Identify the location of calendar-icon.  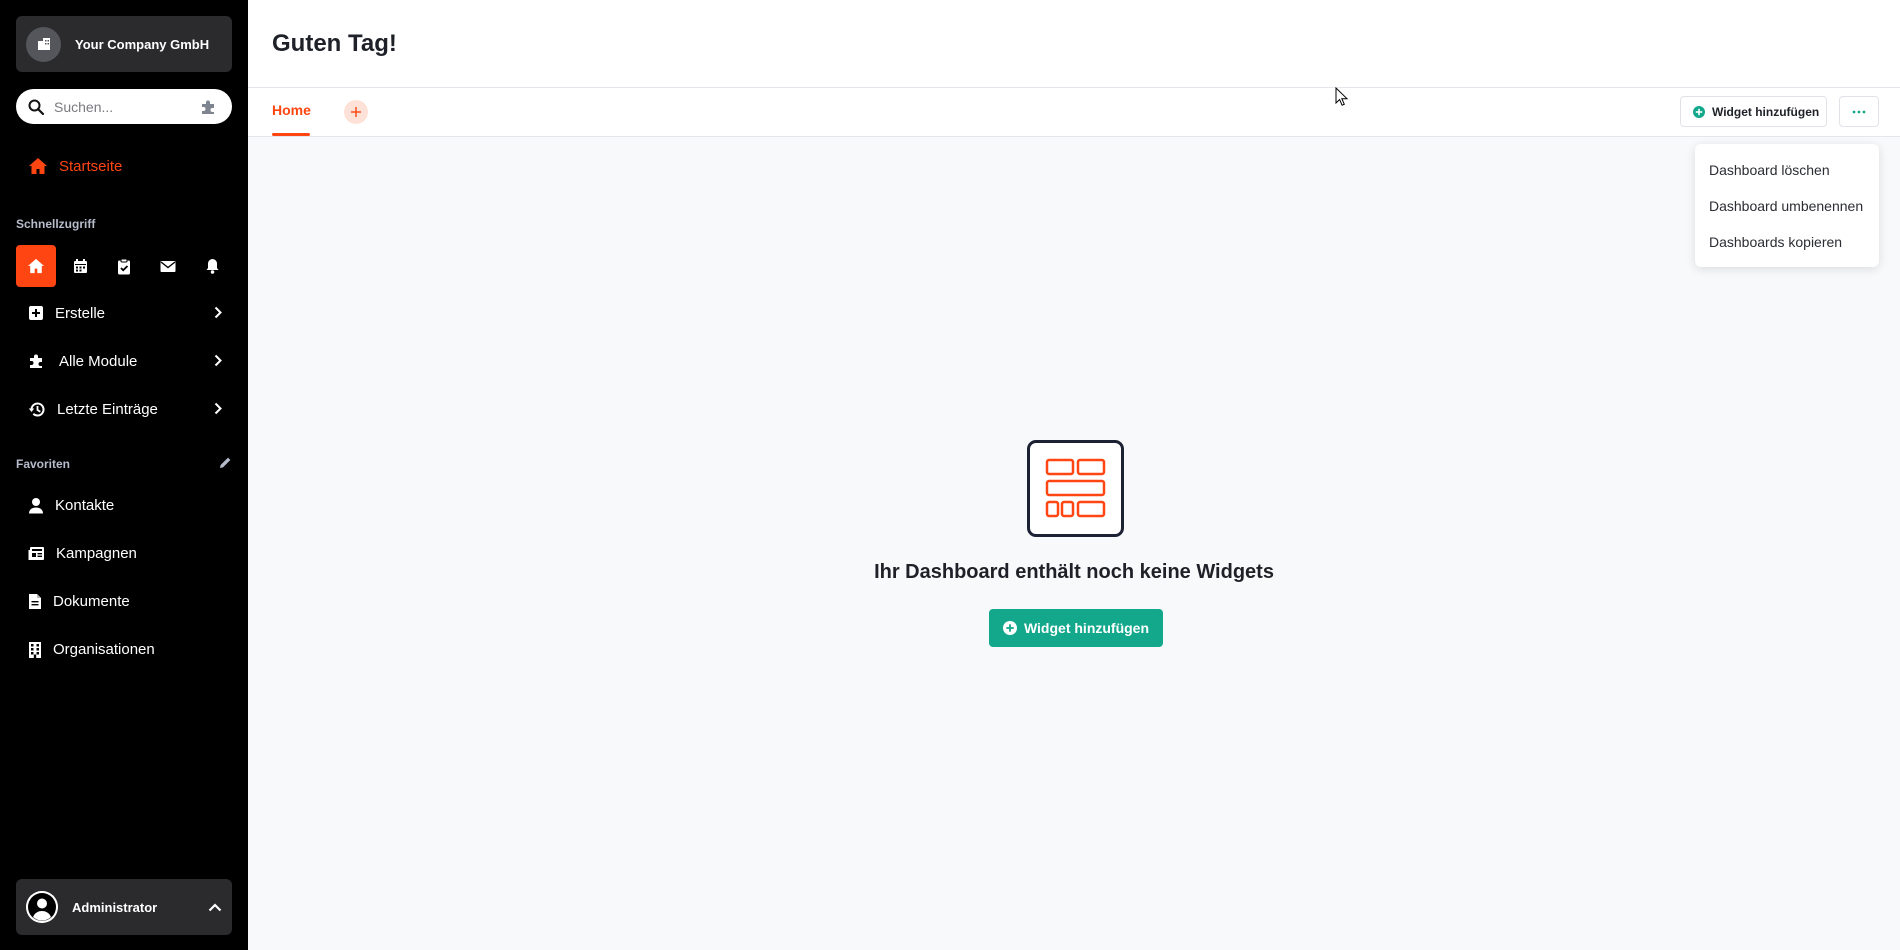
(80, 266).